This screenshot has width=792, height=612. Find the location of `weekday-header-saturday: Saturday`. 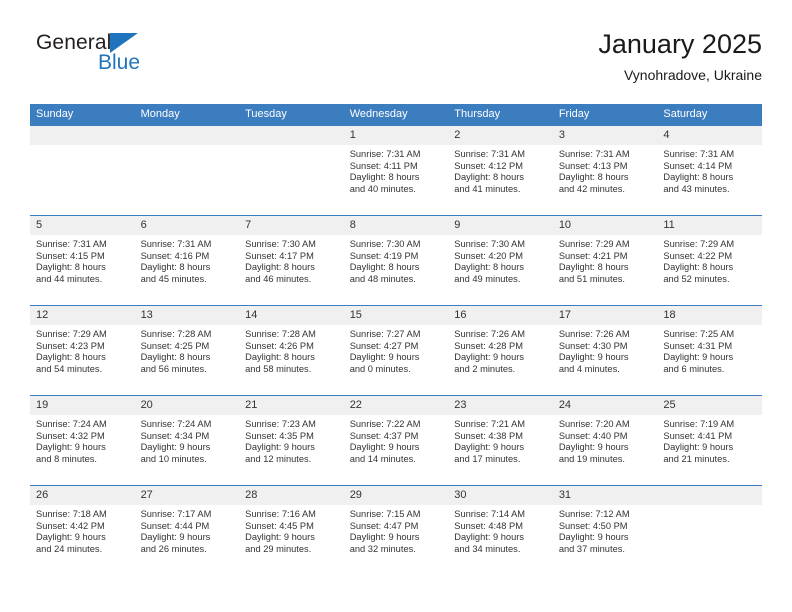

weekday-header-saturday: Saturday is located at coordinates (709, 115).